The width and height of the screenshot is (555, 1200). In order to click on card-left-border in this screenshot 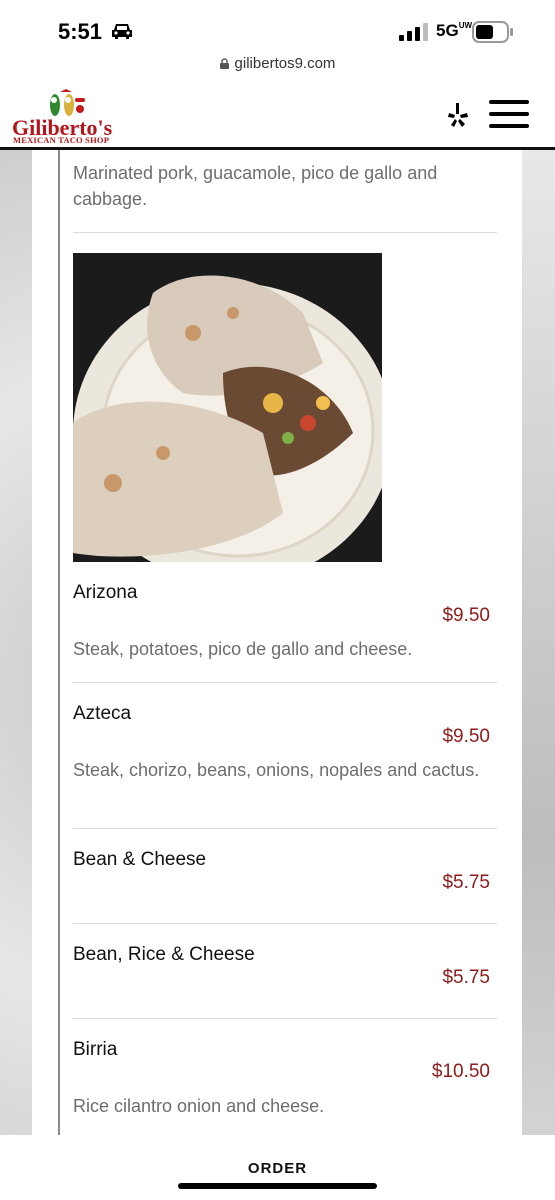, I will do `click(59, 642)`.